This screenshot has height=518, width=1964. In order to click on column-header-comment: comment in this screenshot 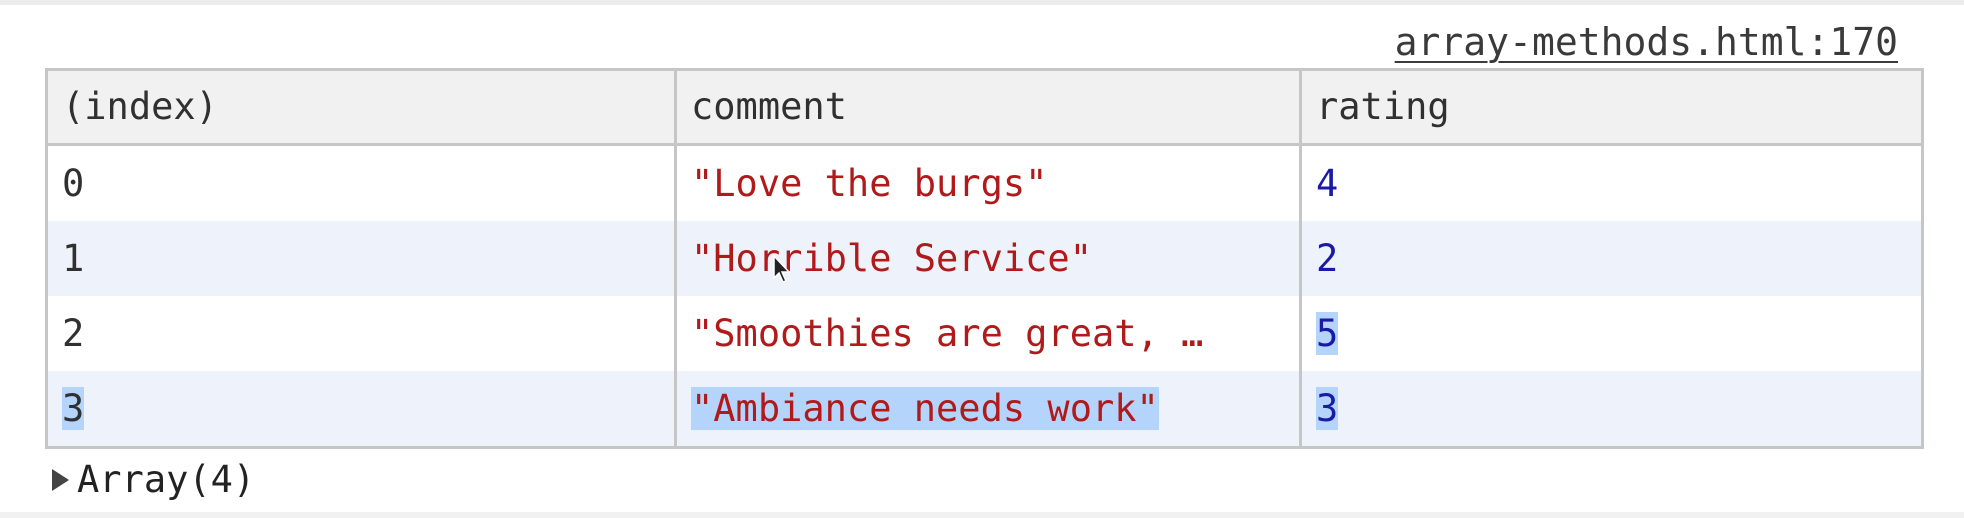, I will do `click(988, 107)`.